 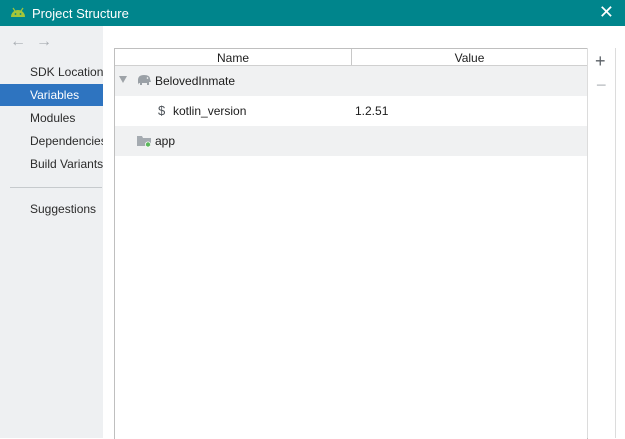 I want to click on remove-icon: −, so click(x=601, y=85).